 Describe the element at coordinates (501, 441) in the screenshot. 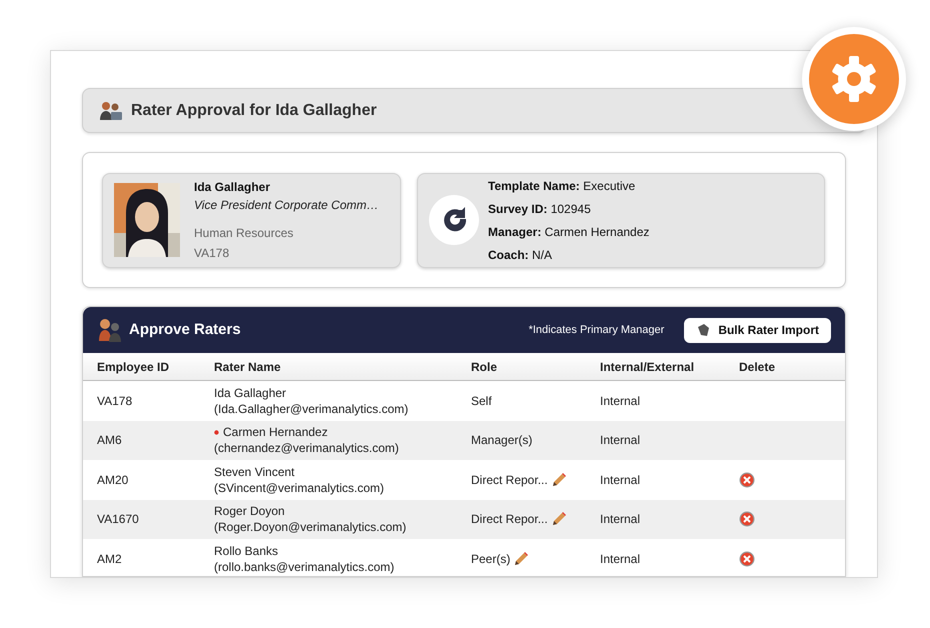

I see `table-cell-text: Manager(s)` at that location.